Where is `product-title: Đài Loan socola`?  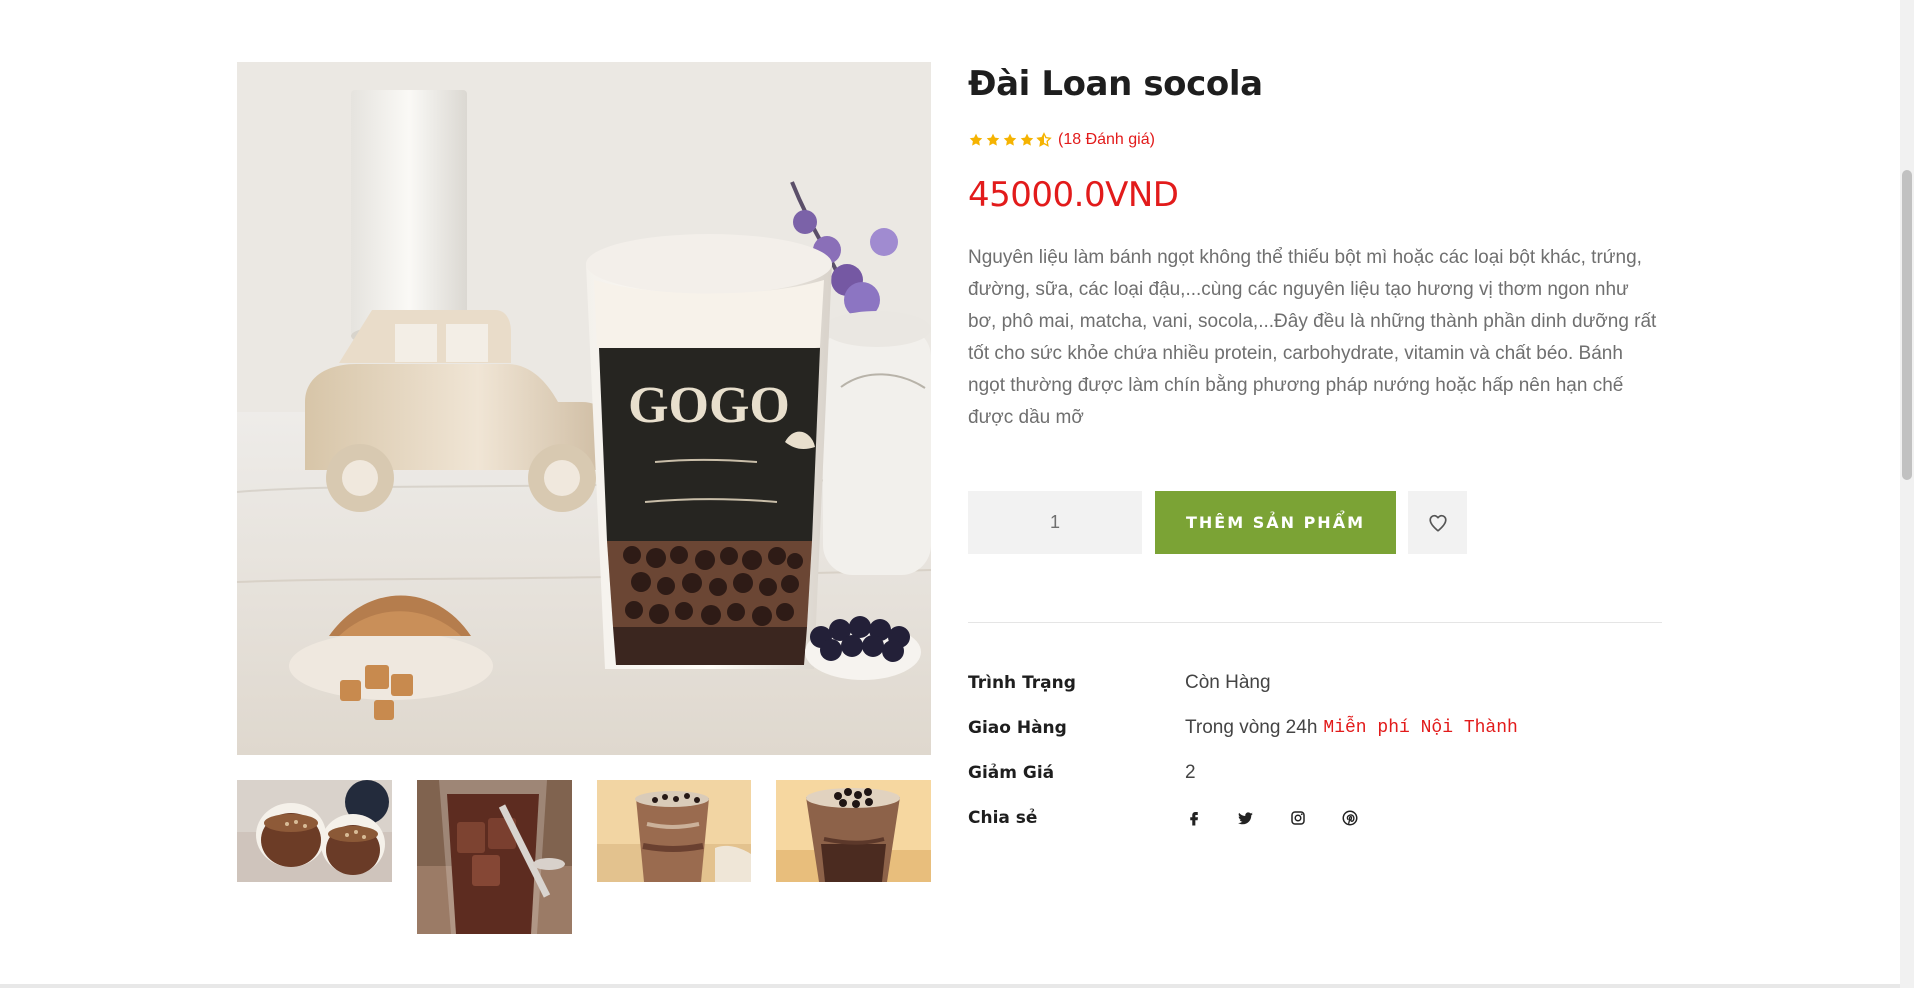 product-title: Đài Loan socola is located at coordinates (1115, 84).